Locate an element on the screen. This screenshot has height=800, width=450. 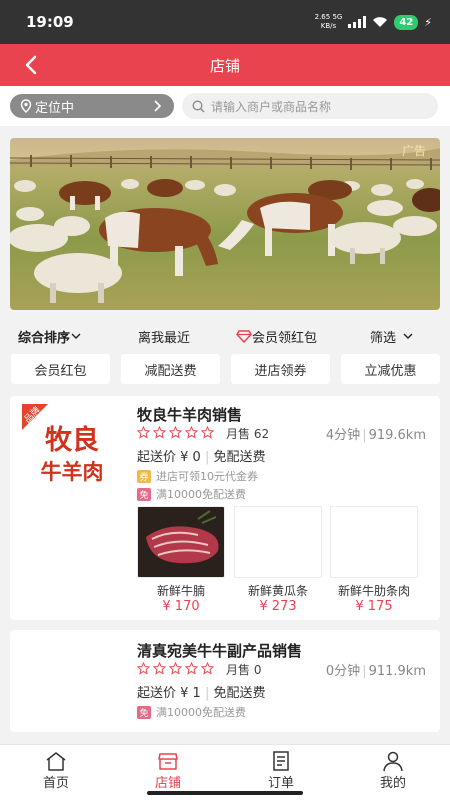
status-indicators: 2.65 5G KB/s 42 ⚡ is located at coordinates (373, 22).